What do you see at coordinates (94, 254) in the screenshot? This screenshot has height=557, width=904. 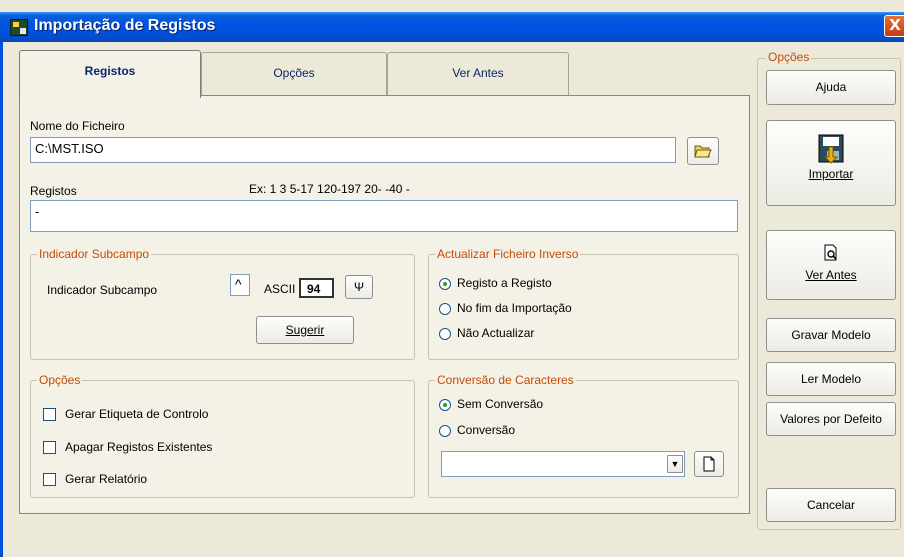 I see `group-title: Indicador Subcampo` at bounding box center [94, 254].